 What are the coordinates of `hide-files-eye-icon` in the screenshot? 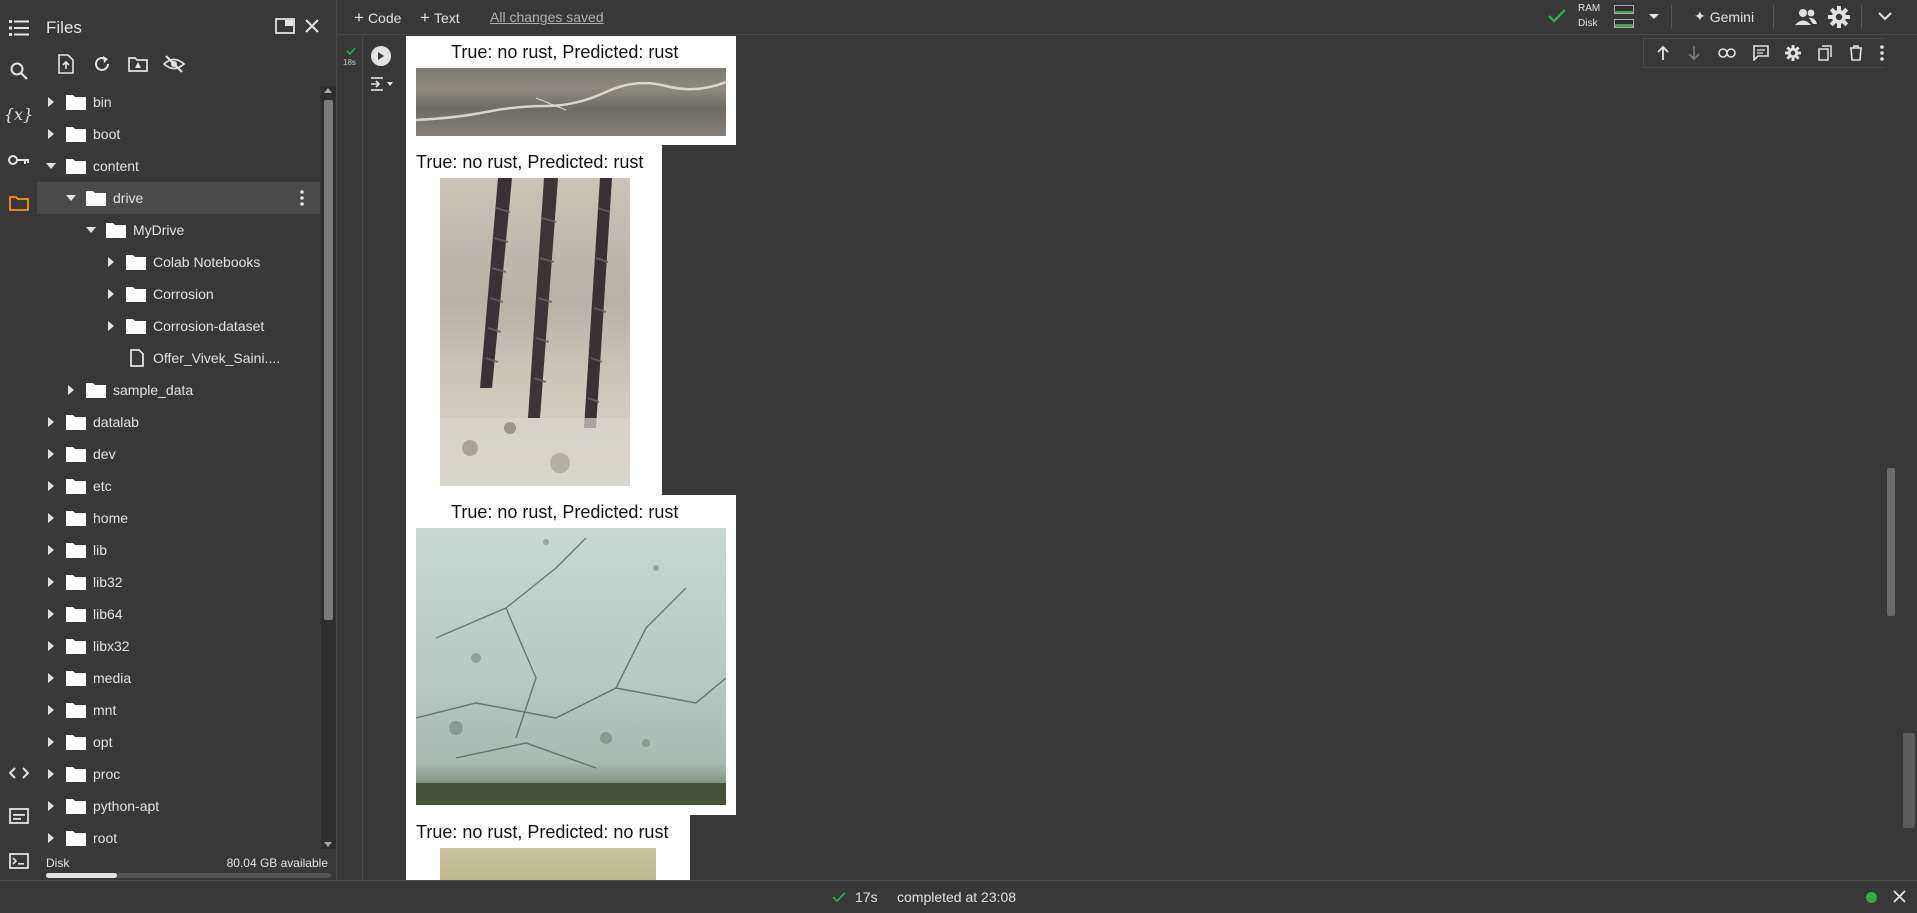 It's located at (174, 64).